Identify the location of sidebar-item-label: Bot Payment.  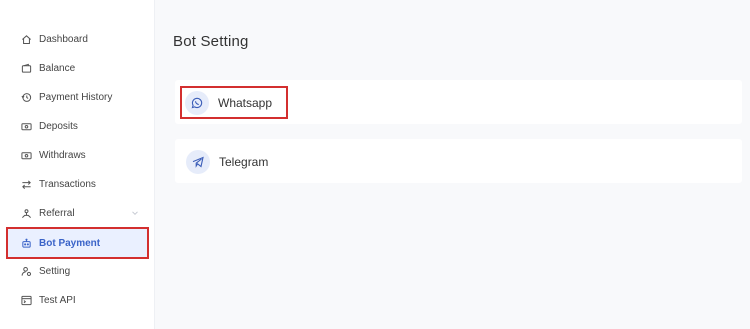
(70, 243).